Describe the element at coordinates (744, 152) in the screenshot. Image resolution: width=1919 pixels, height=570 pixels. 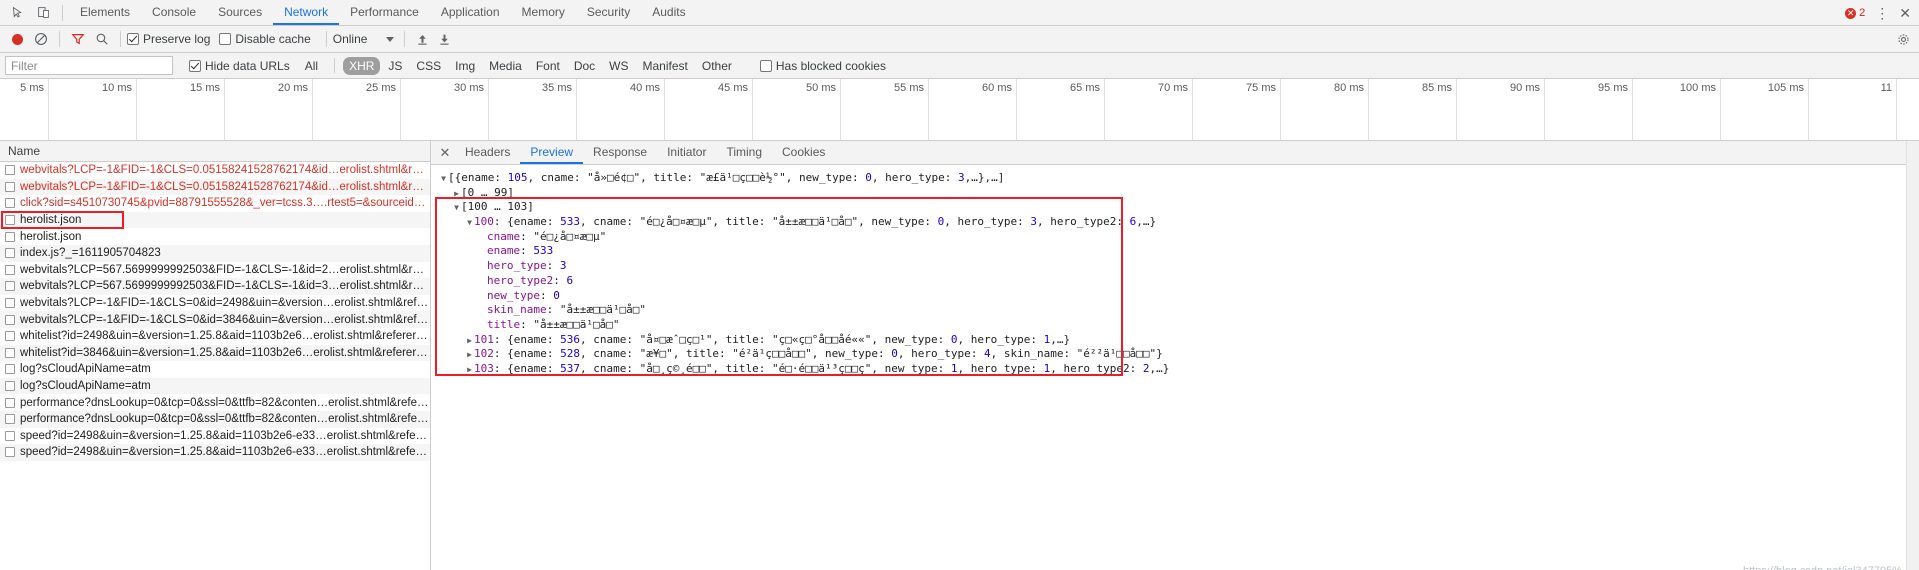
I see `detail-tab-timing: Timing` at that location.